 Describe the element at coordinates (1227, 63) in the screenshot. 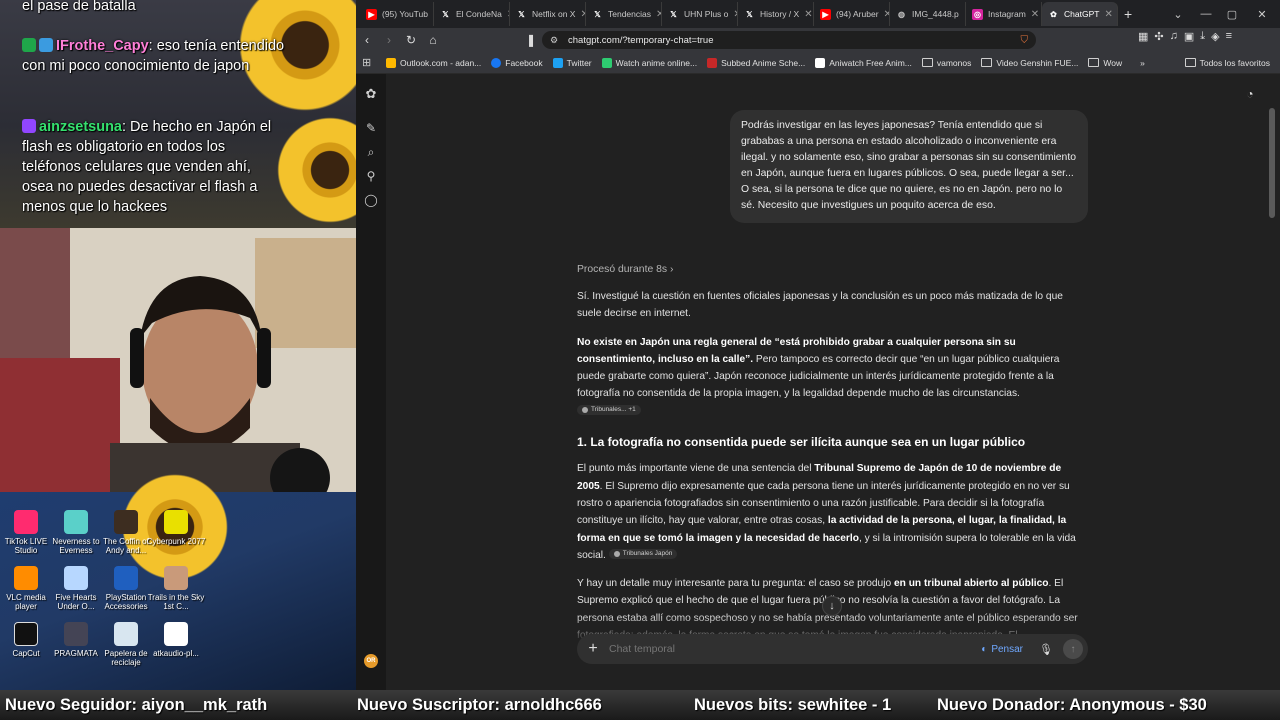

I see `all-bookmarks-folder: Todos los favoritos` at that location.